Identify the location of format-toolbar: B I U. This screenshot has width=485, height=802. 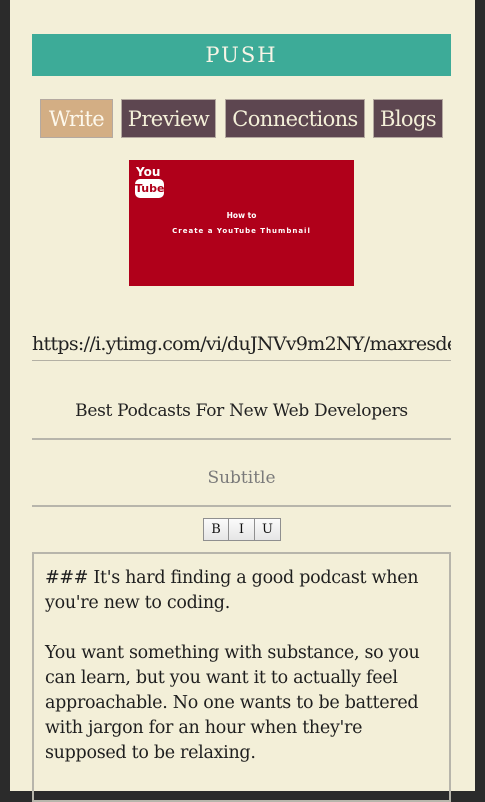
(242, 529).